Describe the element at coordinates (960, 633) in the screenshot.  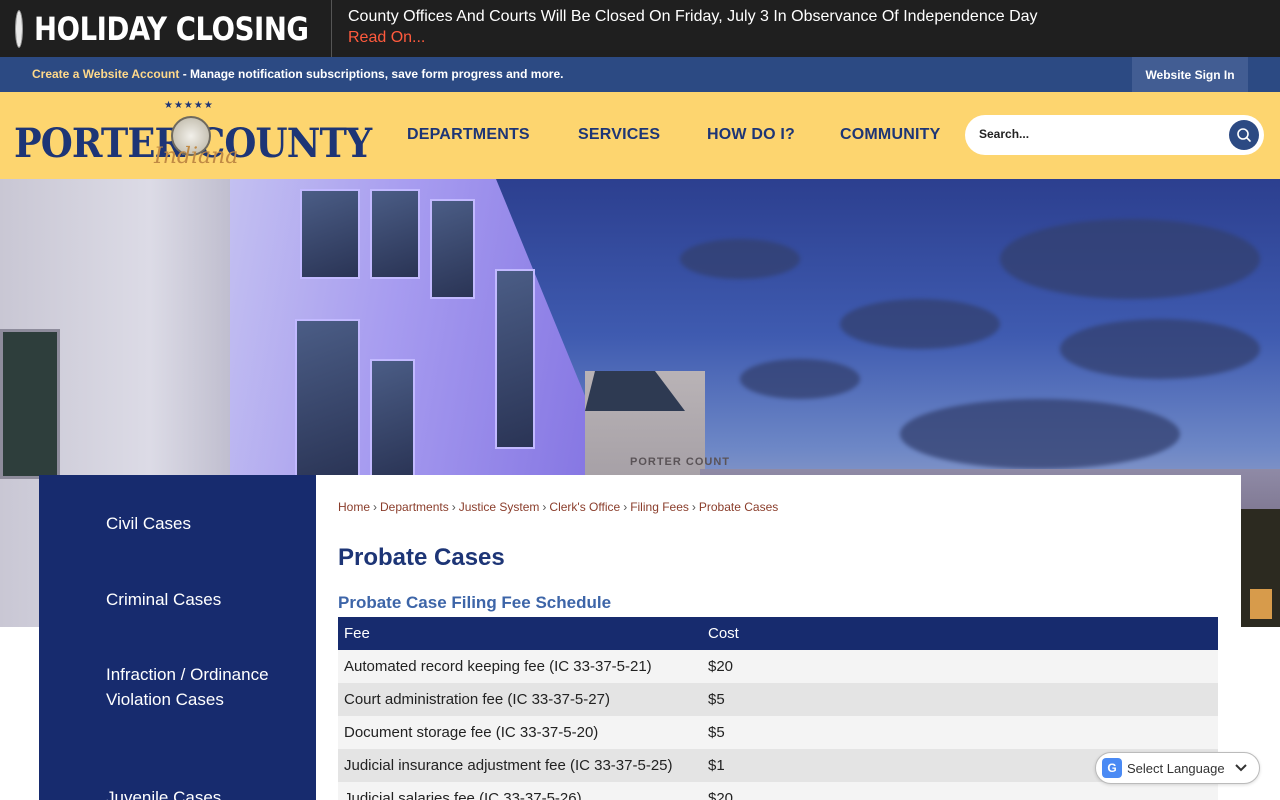
I see `table-header-cost: Cost` at that location.